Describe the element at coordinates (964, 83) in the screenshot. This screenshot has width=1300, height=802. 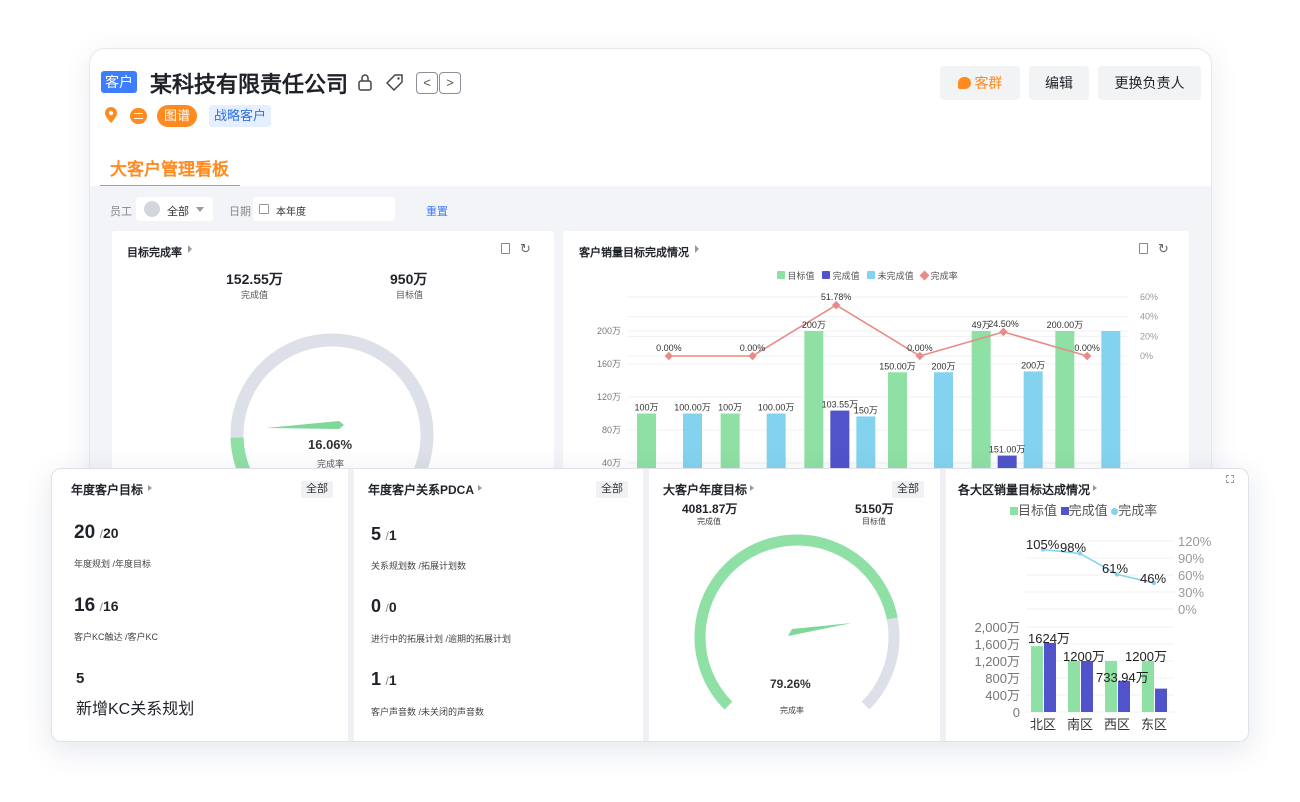
I see `chat-icon` at that location.